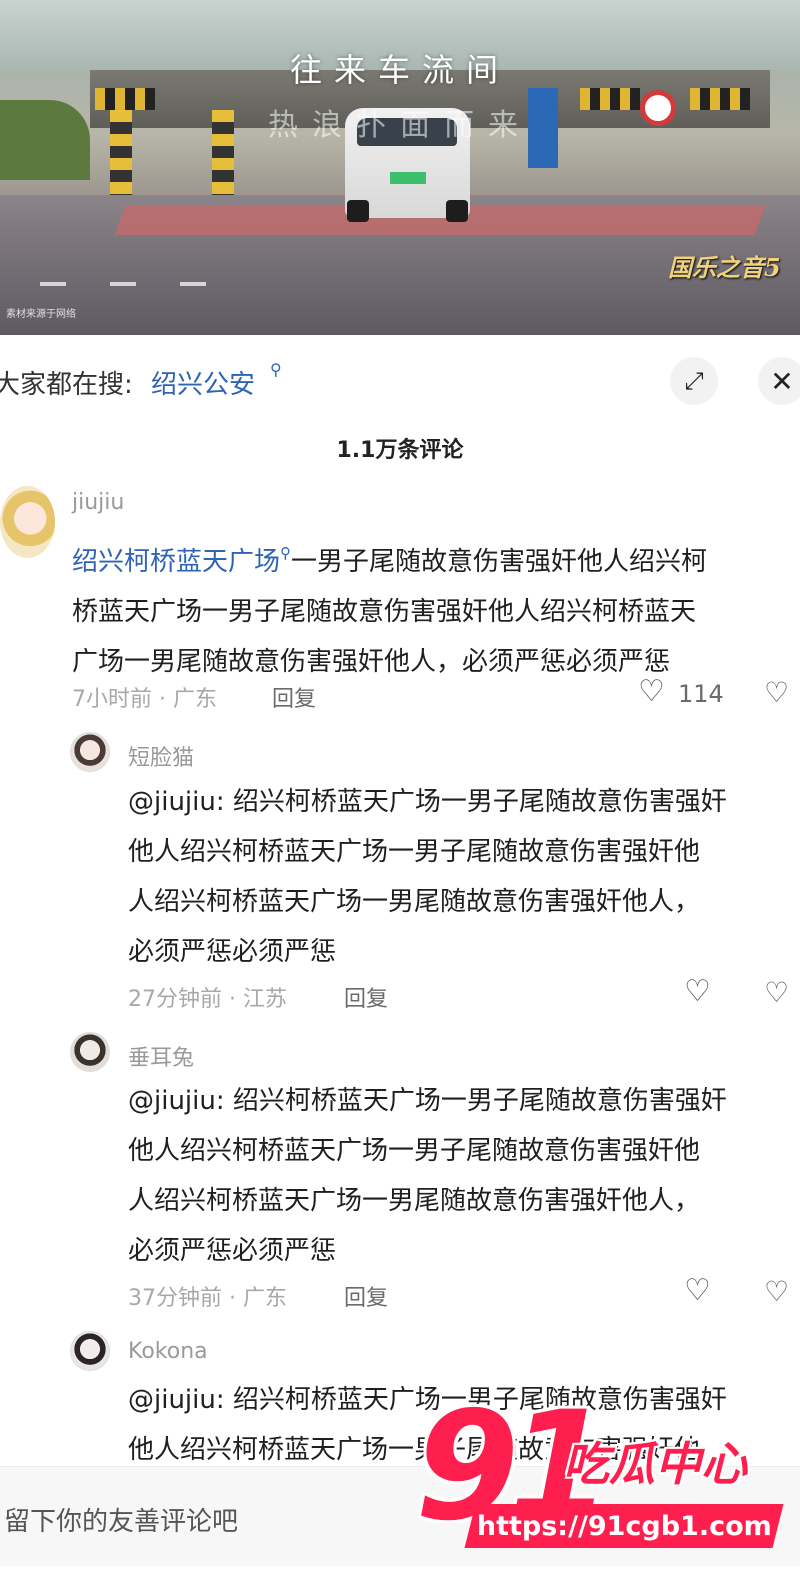 The image size is (800, 1574). What do you see at coordinates (499, 562) in the screenshot?
I see `comment-text-line1: 一男子尾随故意伤害强奸他人绍兴柯` at bounding box center [499, 562].